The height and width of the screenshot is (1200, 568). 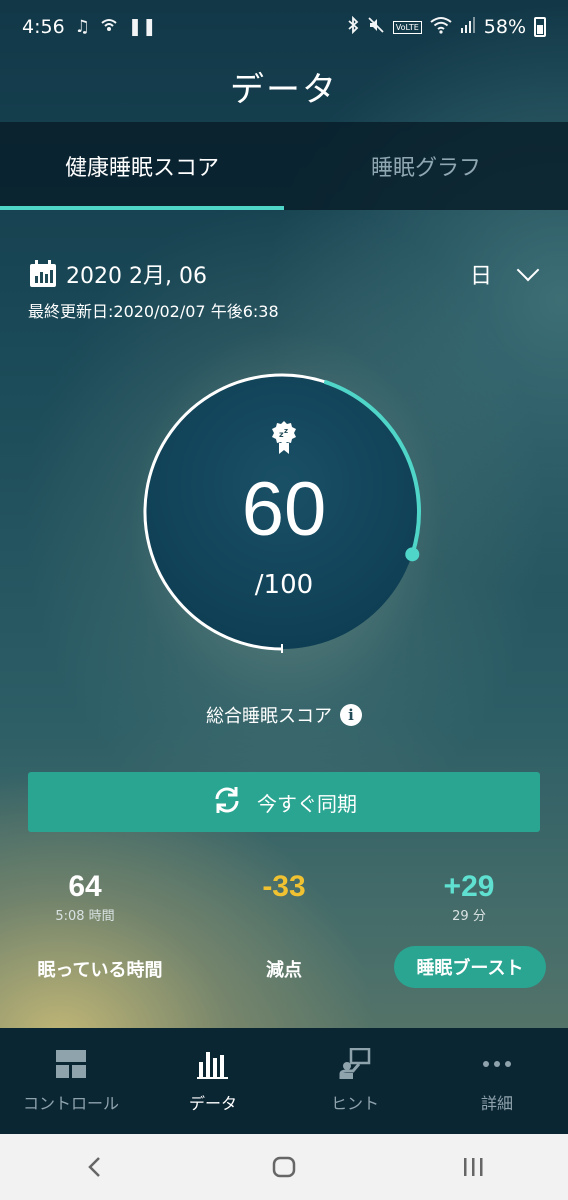 I want to click on sleep-boost-button: 睡眠ブースト, so click(x=470, y=967).